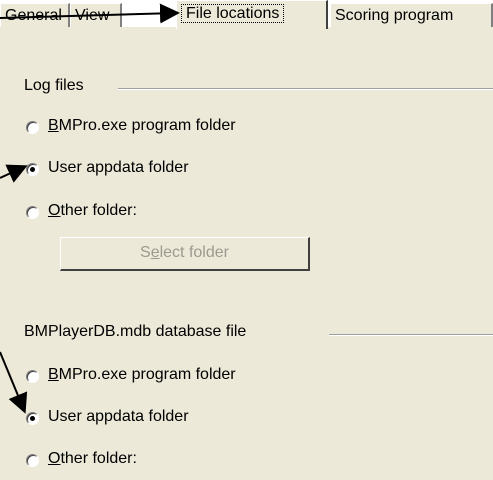 This screenshot has width=493, height=480. What do you see at coordinates (14, 173) in the screenshot?
I see `arrow-to-log-user-appdata` at bounding box center [14, 173].